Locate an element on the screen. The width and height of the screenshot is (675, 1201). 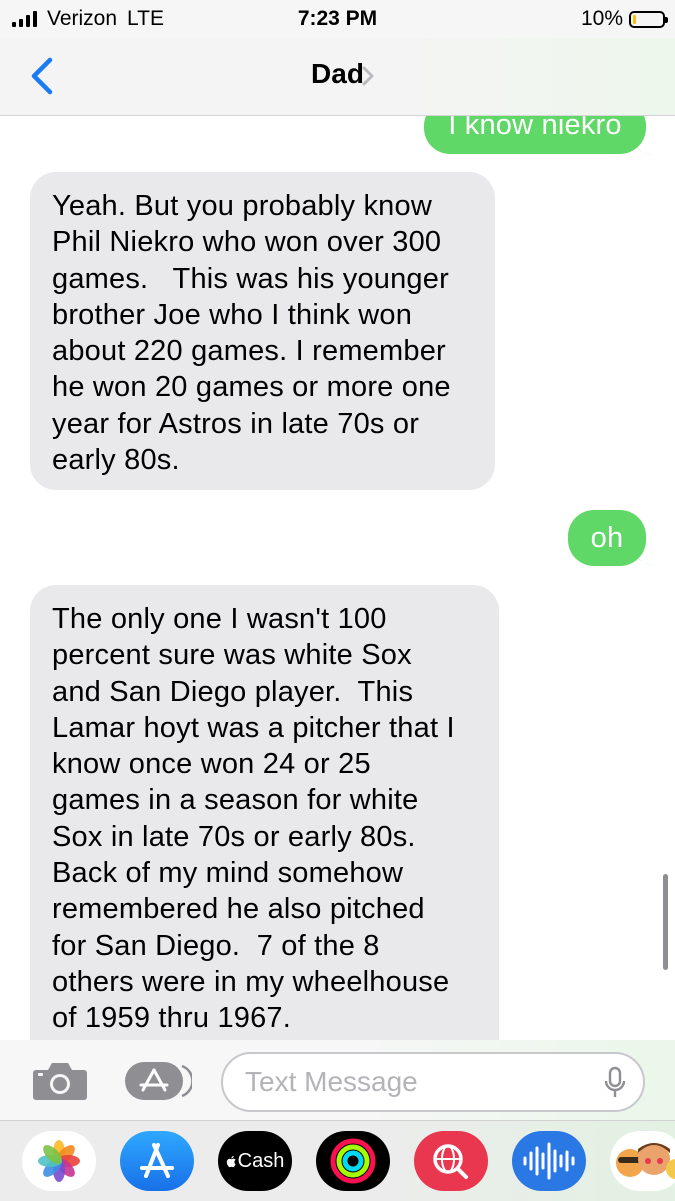
contact-name: Dad is located at coordinates (337, 74).